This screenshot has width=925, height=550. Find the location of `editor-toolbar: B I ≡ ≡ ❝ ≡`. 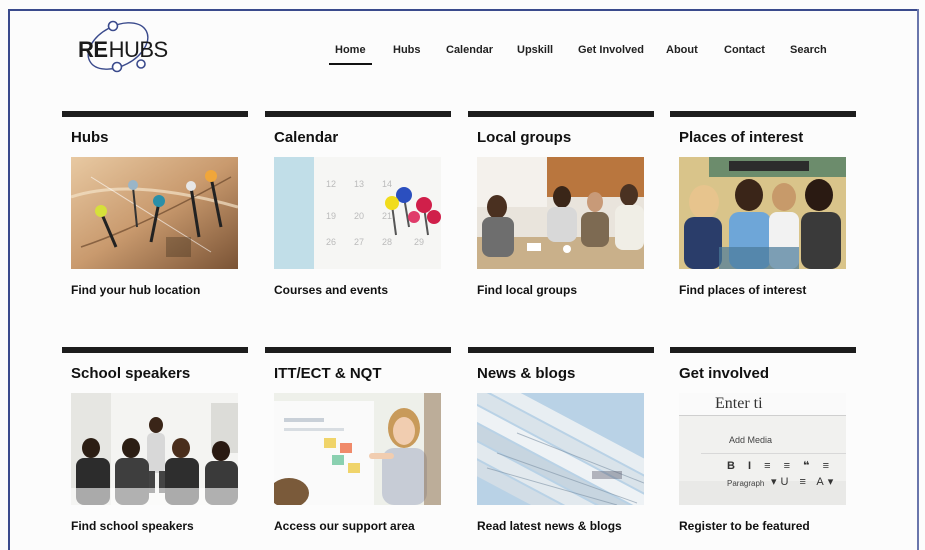

editor-toolbar: B I ≡ ≡ ❝ ≡ is located at coordinates (780, 466).